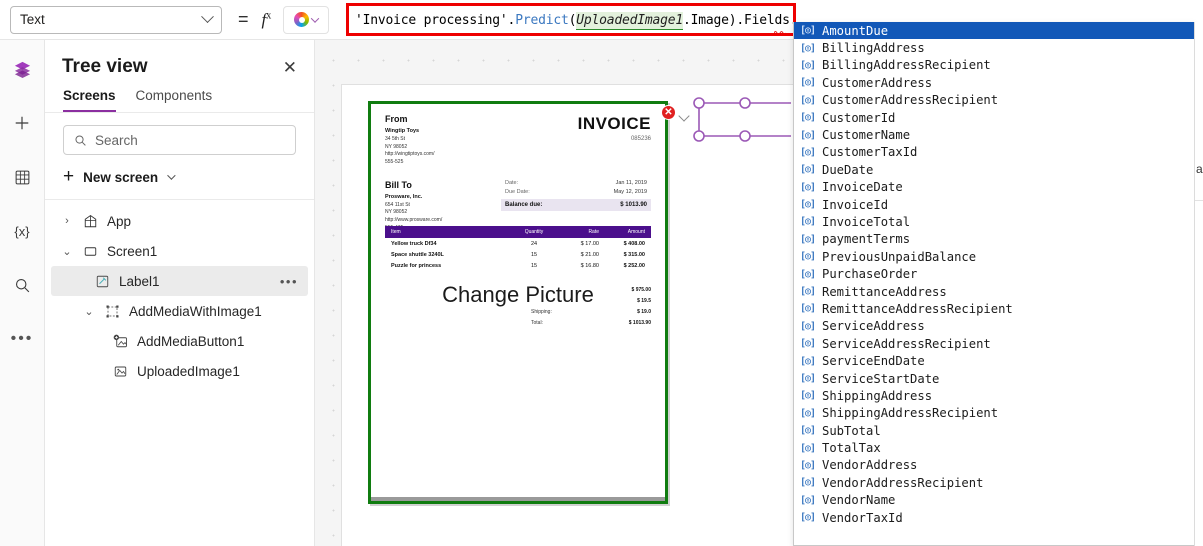  What do you see at coordinates (32, 19) in the screenshot?
I see `property-selector-value: Text` at bounding box center [32, 19].